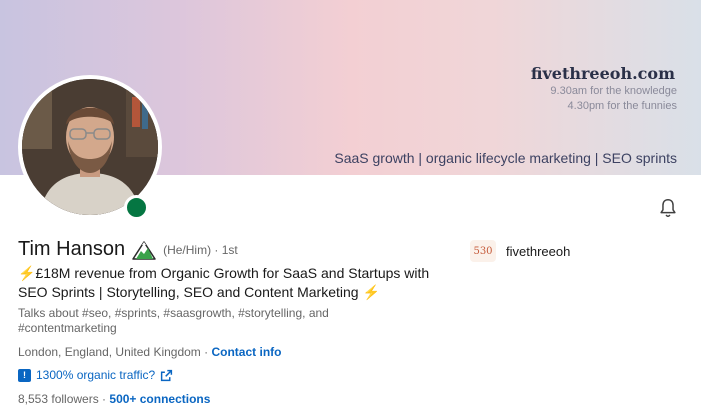  What do you see at coordinates (246, 352) in the screenshot?
I see `contact-info-link: Contact info` at bounding box center [246, 352].